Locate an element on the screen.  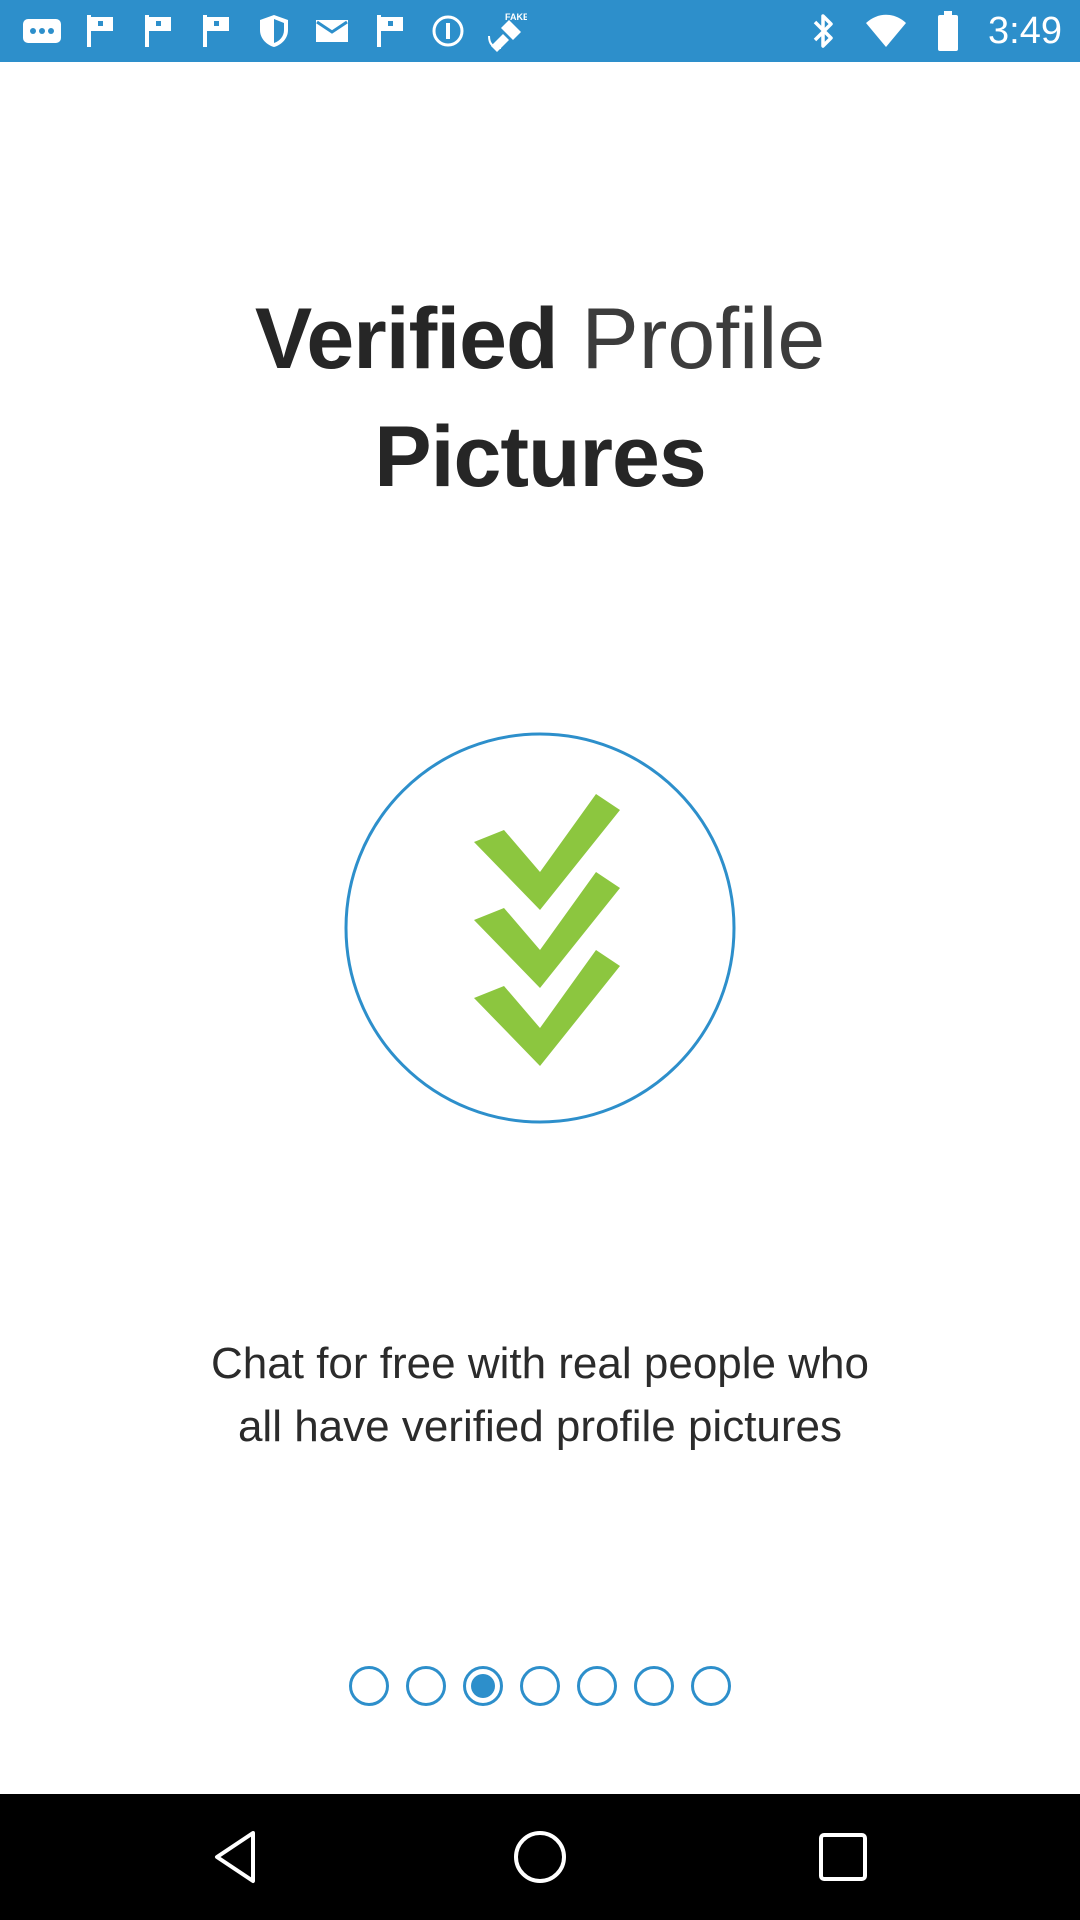
title-line2: Pictures is located at coordinates (540, 457).